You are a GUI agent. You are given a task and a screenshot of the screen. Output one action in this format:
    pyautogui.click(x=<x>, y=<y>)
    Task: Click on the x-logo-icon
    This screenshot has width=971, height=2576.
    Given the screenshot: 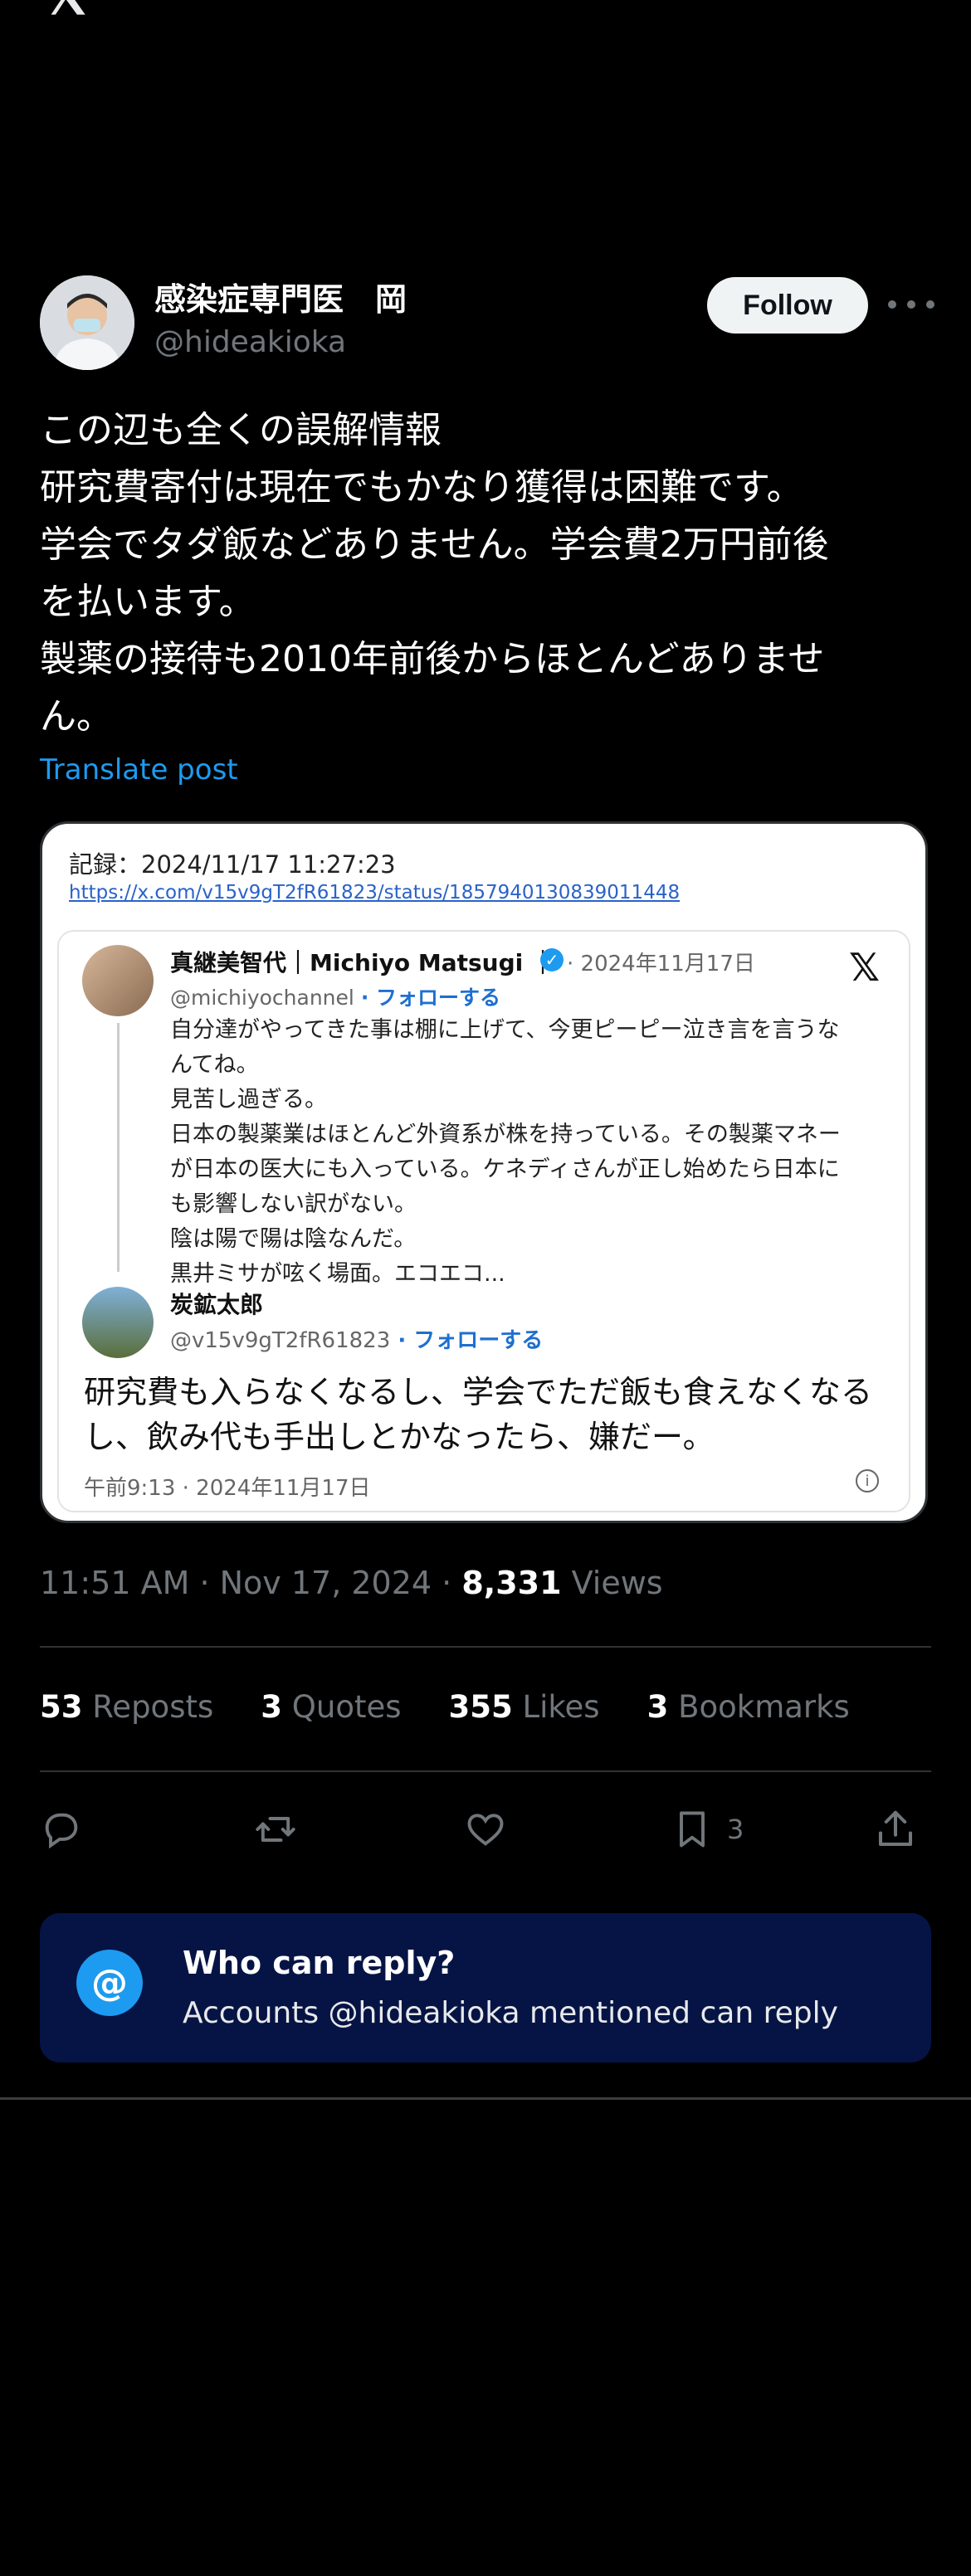 What is the action you would take?
    pyautogui.click(x=67, y=9)
    